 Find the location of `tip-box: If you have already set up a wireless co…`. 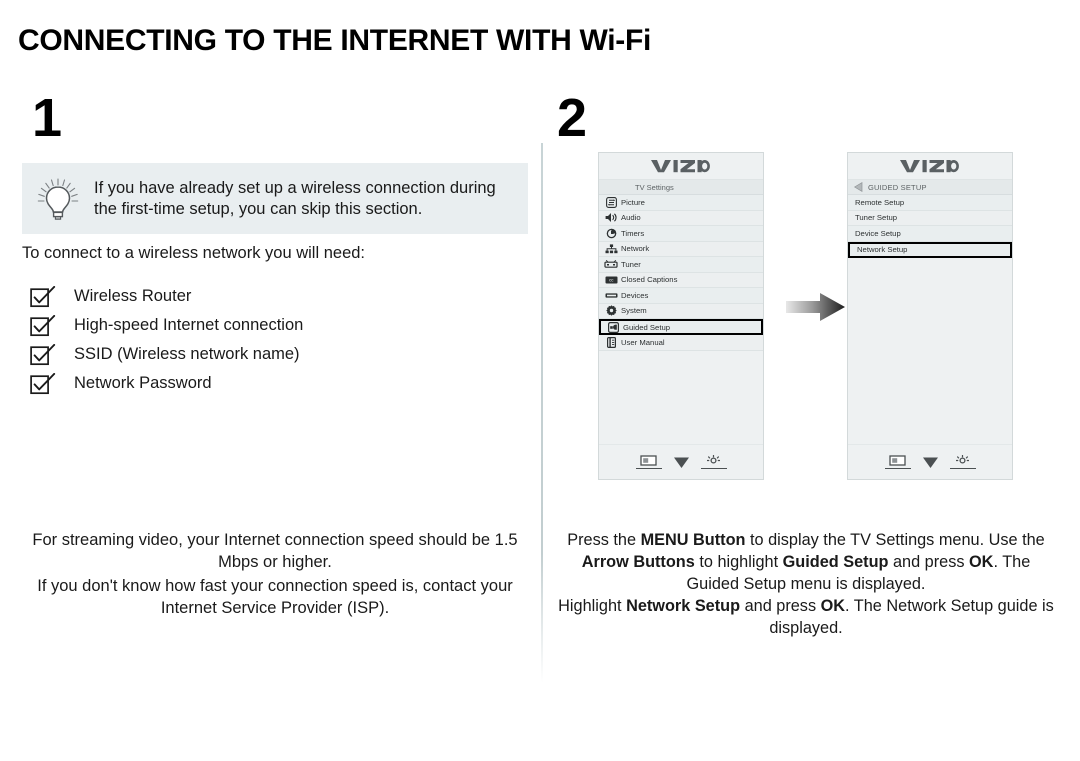

tip-box: If you have already set up a wireless co… is located at coordinates (275, 198).